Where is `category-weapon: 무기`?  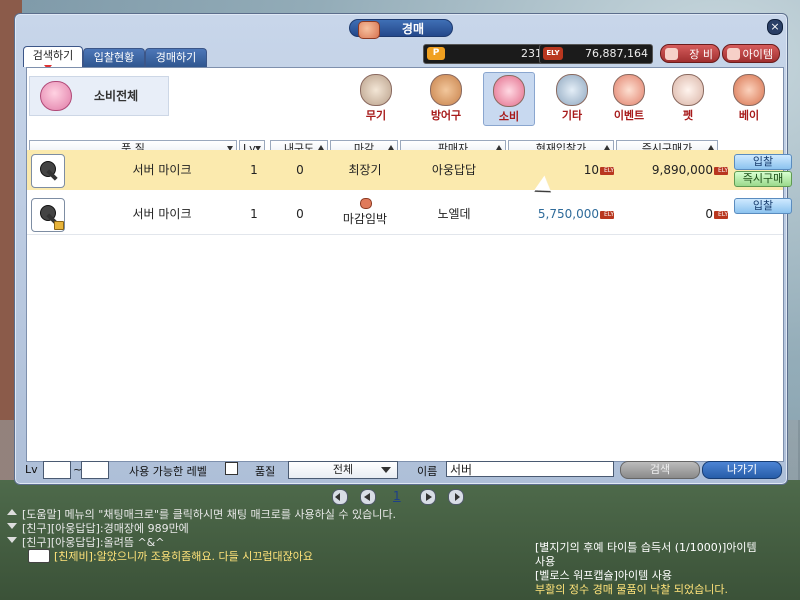
category-weapon: 무기 is located at coordinates (376, 98).